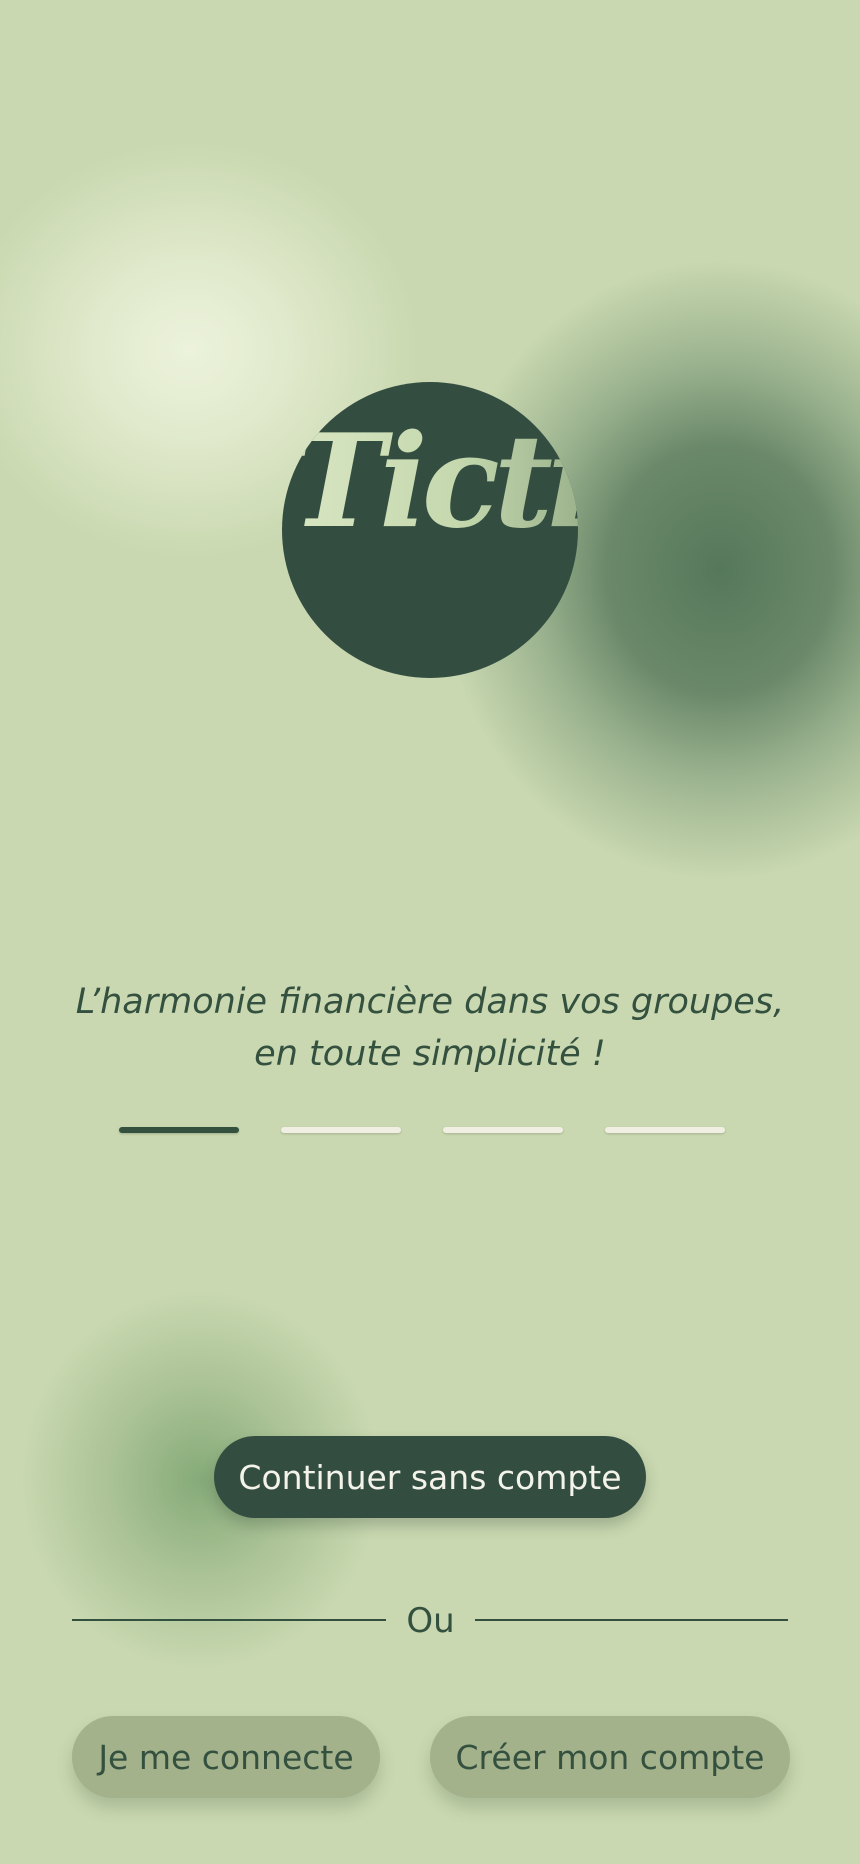 Image resolution: width=860 pixels, height=1864 pixels. What do you see at coordinates (229, 1620) in the screenshot?
I see `divider-line-left` at bounding box center [229, 1620].